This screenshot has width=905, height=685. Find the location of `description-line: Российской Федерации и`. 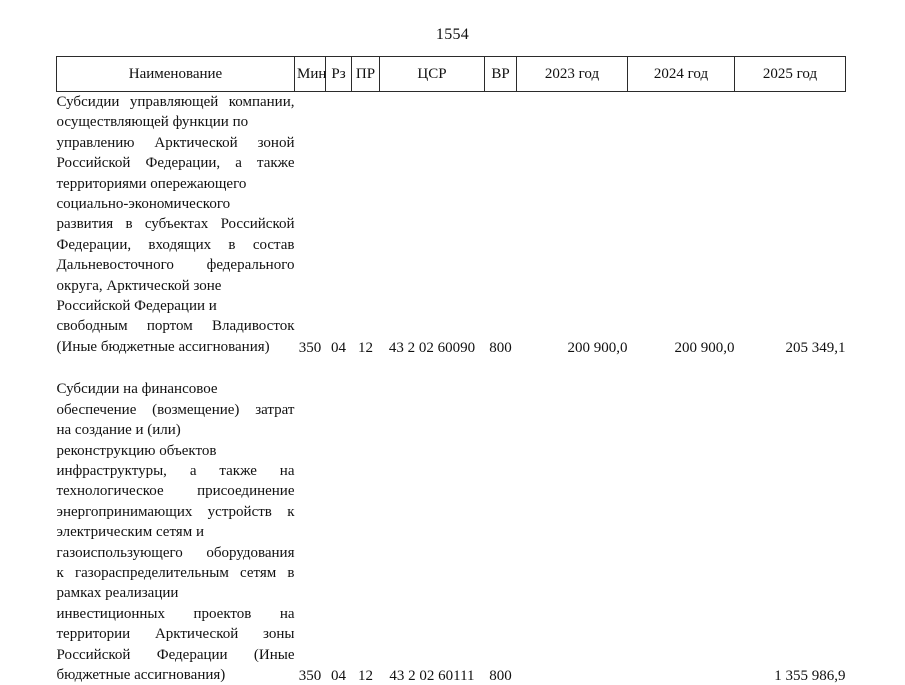

description-line: Российской Федерации и is located at coordinates (176, 306).